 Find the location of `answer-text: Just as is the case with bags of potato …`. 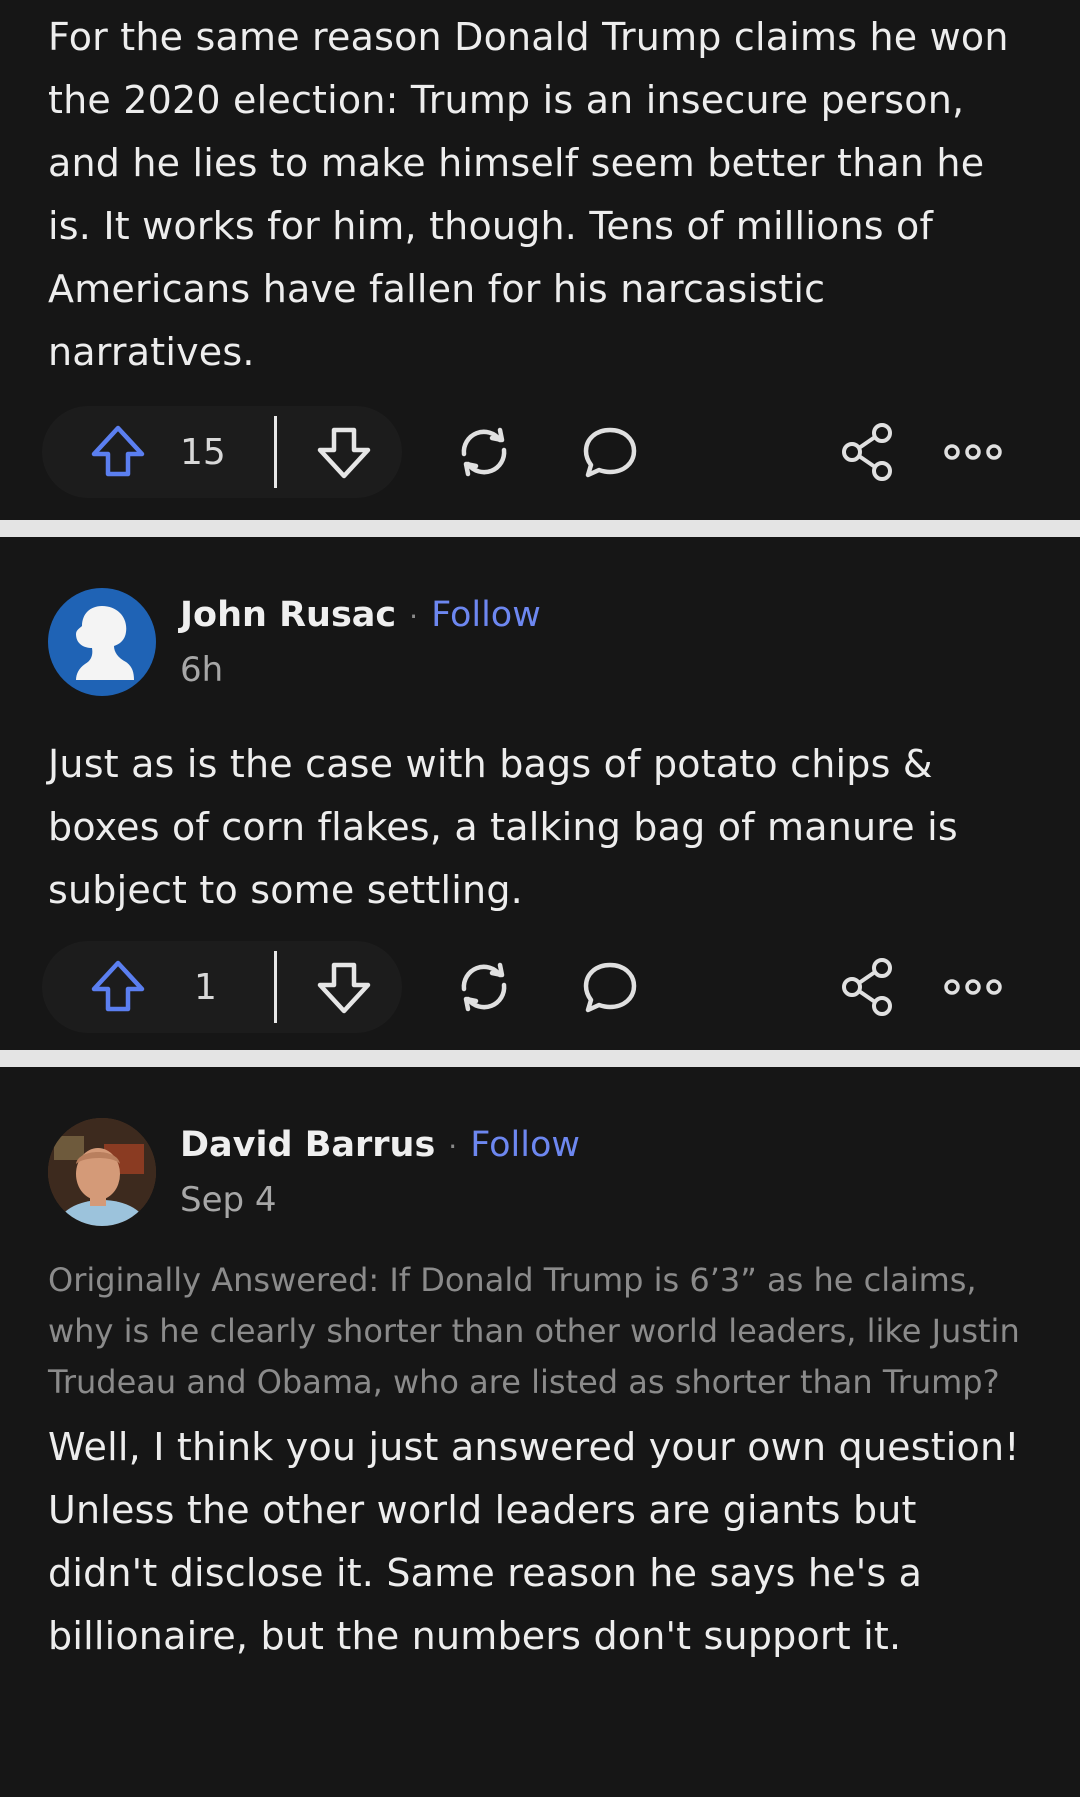

answer-text: Just as is the case with bags of potato … is located at coordinates (503, 827).